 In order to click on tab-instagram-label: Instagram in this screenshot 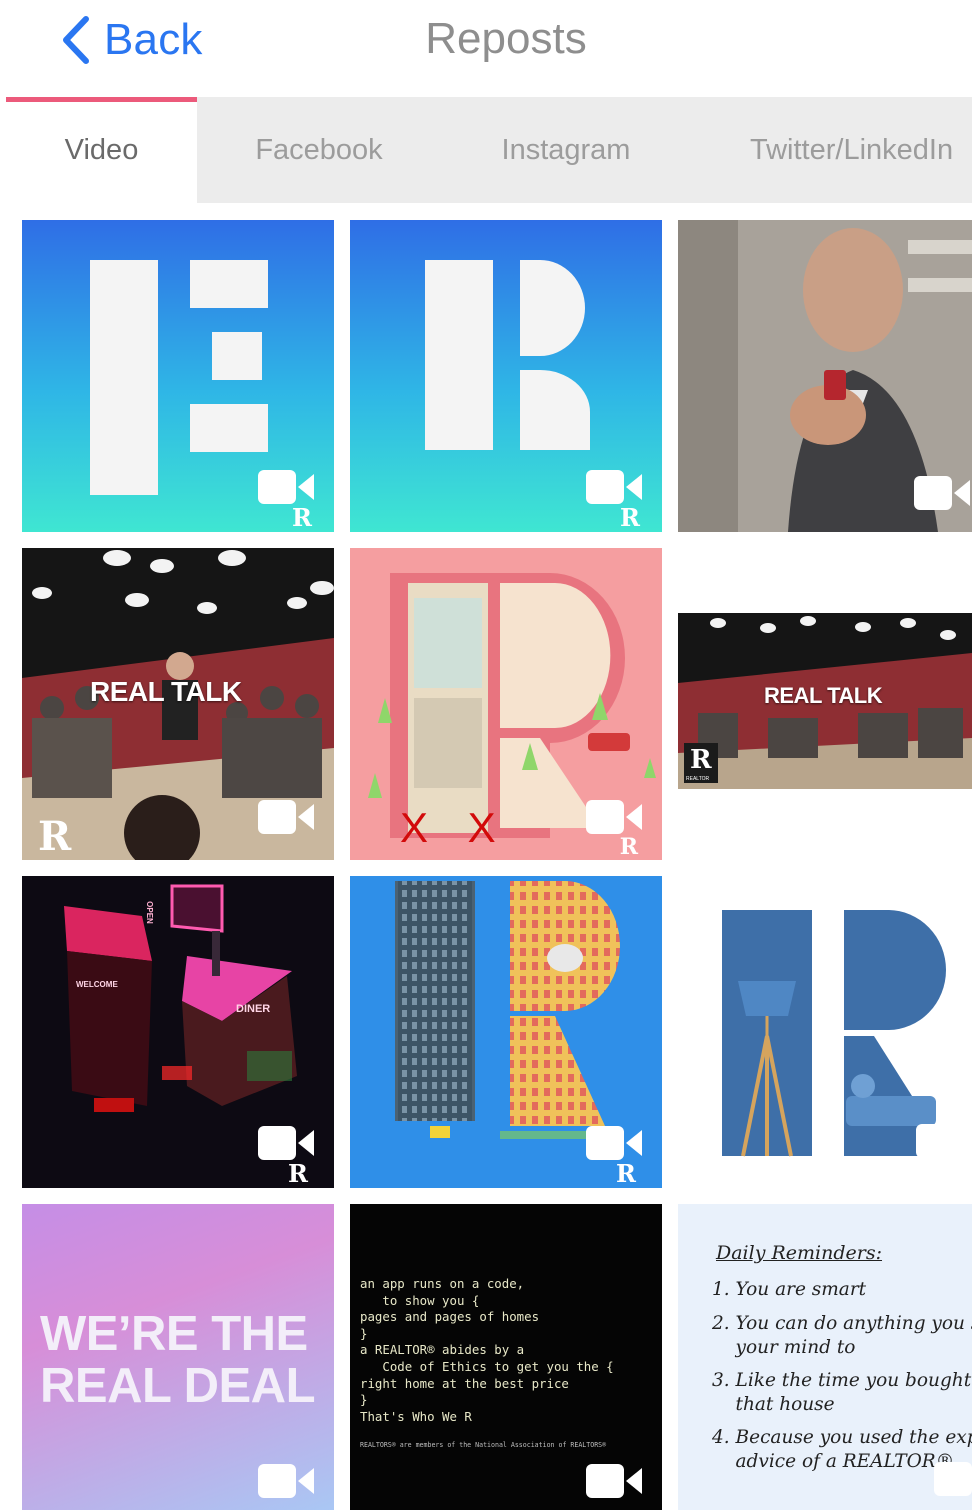, I will do `click(566, 149)`.